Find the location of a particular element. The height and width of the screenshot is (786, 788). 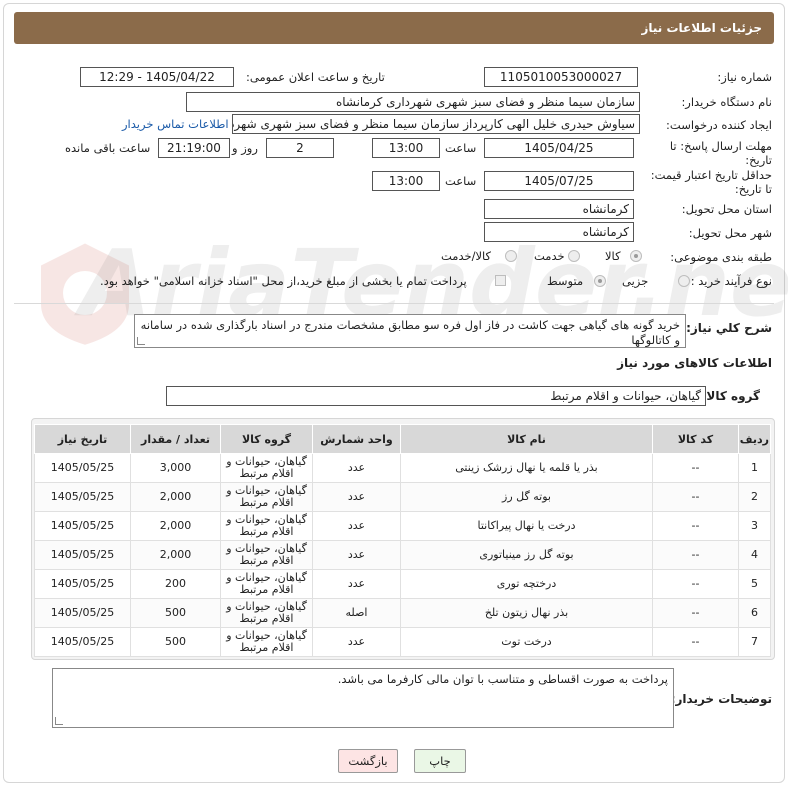

page-title: جزئیات اطلاعات نیاز is located at coordinates (701, 28).